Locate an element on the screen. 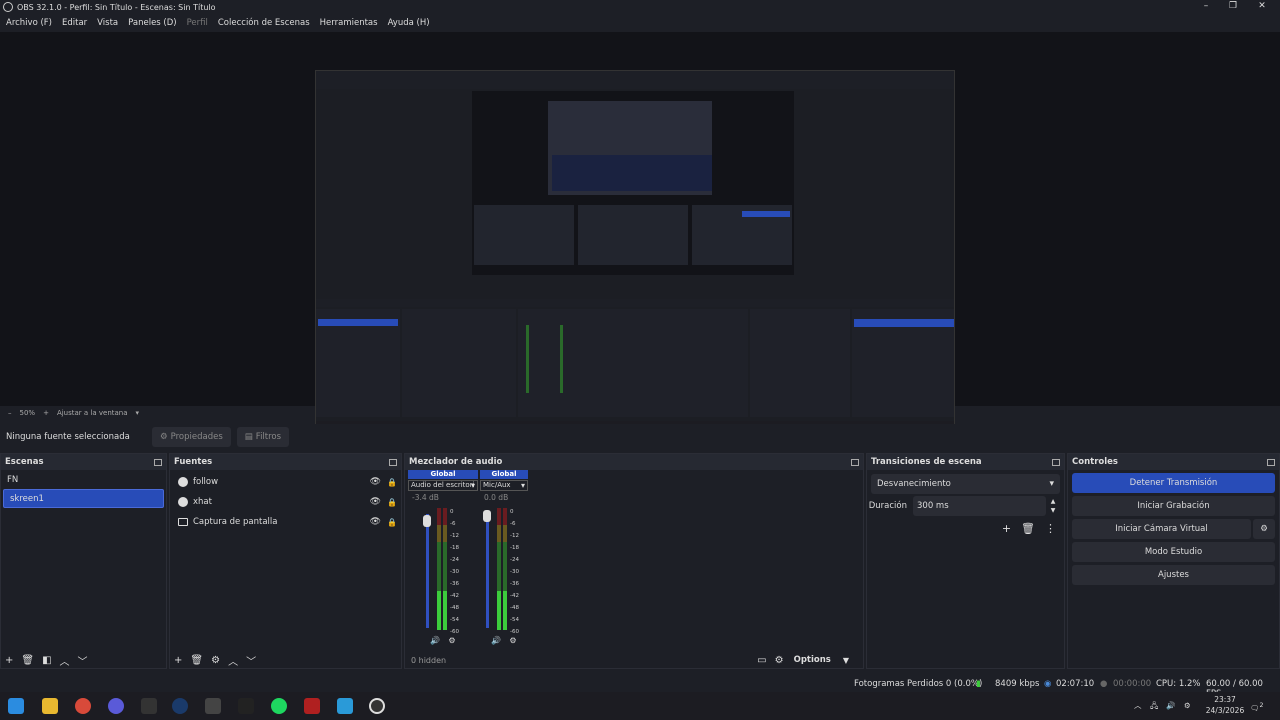 The image size is (1280, 720). add-source-icon: + is located at coordinates (178, 660).